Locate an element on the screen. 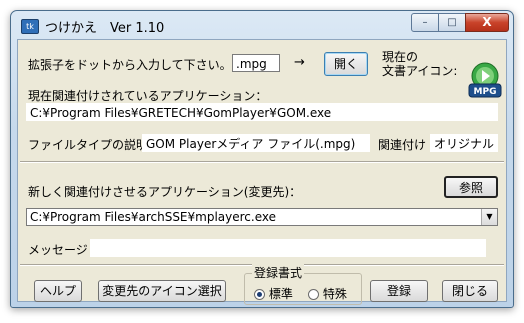  maximize-button: □ is located at coordinates (452, 22).